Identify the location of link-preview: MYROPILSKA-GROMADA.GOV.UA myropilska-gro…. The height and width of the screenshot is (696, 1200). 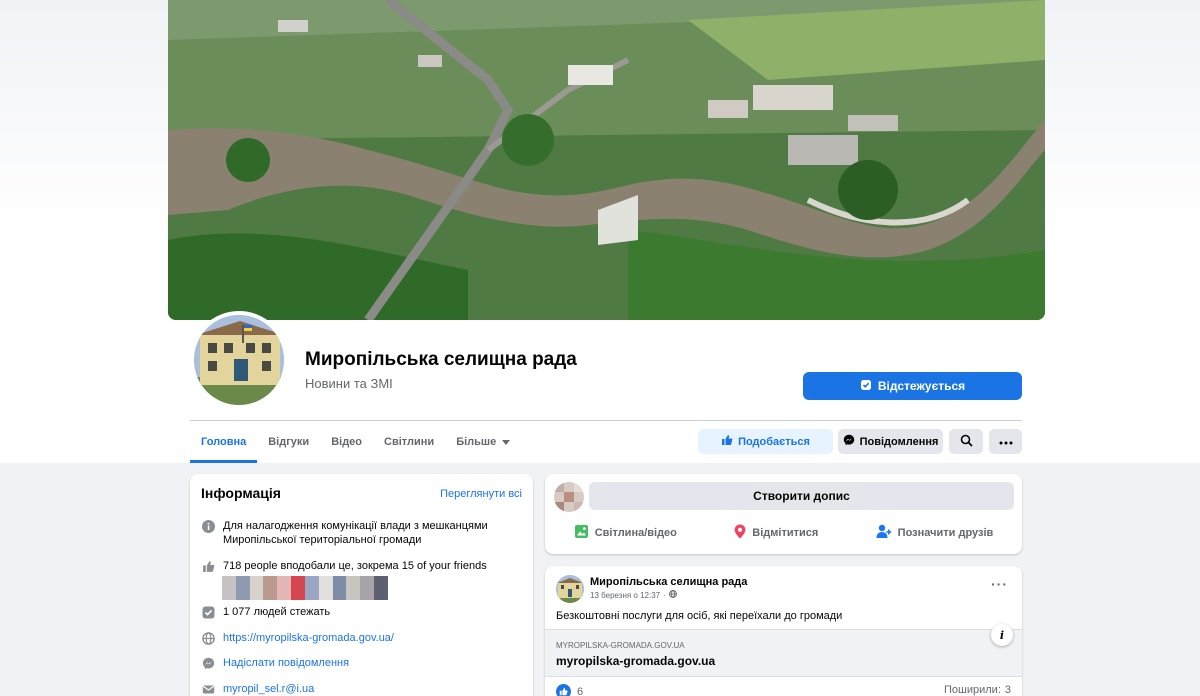
(783, 653).